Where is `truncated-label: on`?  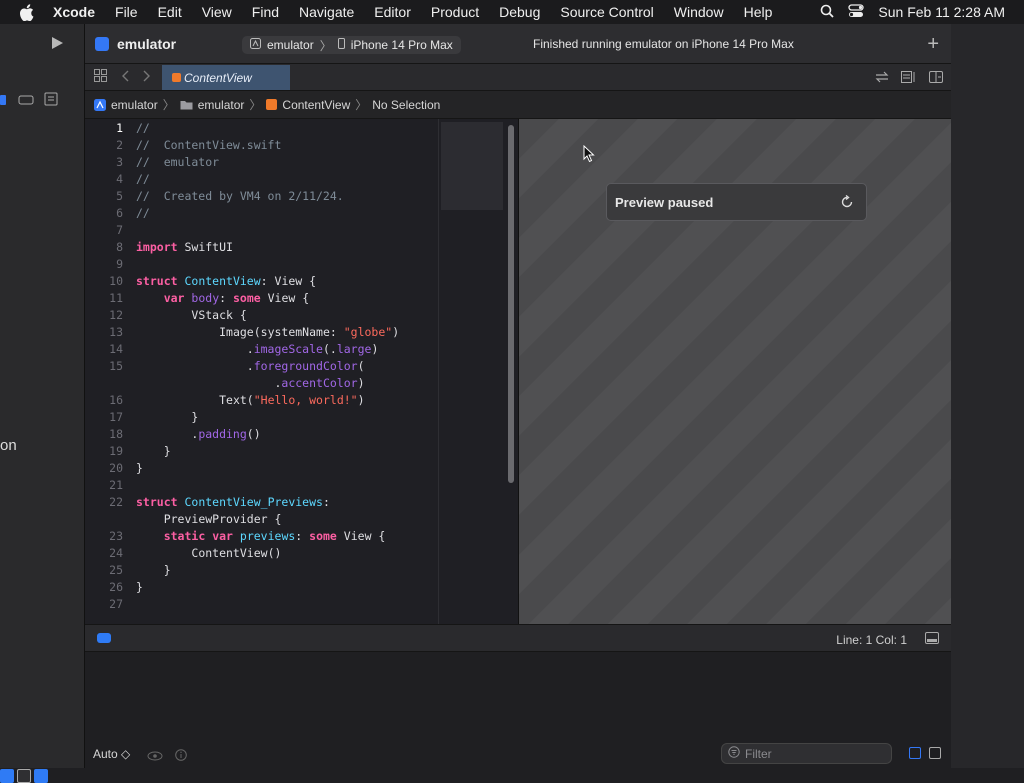 truncated-label: on is located at coordinates (8, 445).